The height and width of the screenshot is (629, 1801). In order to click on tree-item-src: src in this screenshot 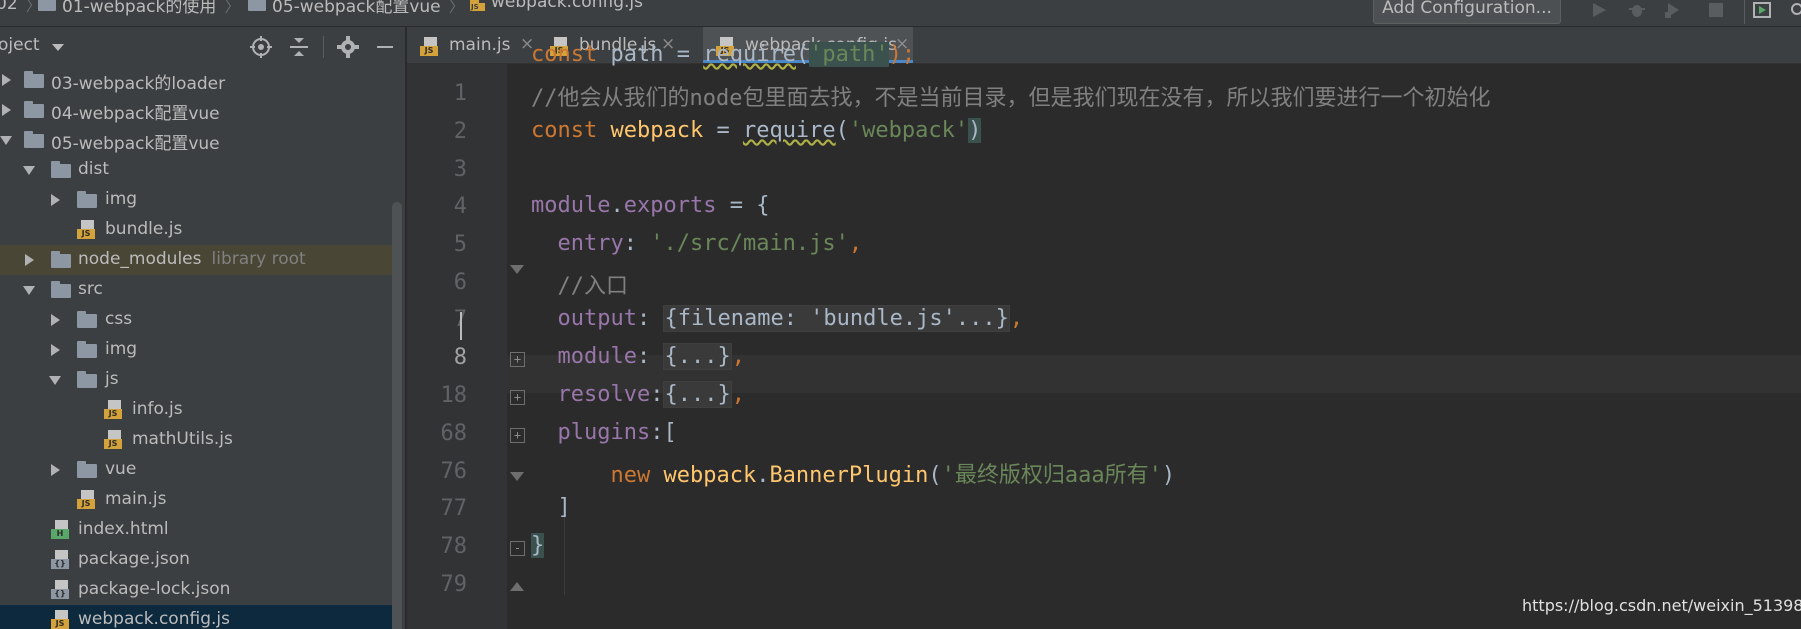, I will do `click(196, 290)`.